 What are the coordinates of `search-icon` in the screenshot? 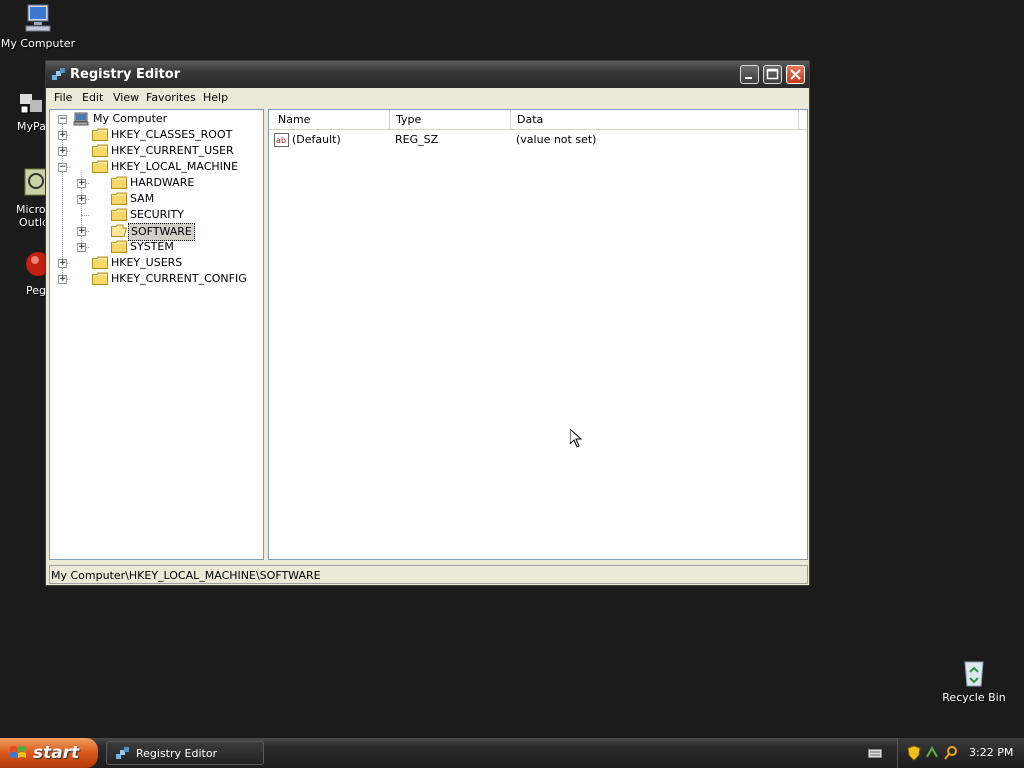 It's located at (951, 753).